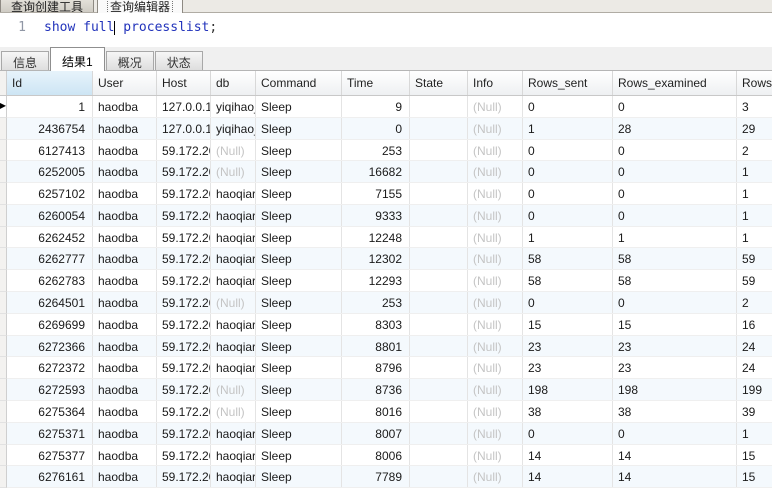  I want to click on window-tab: 查询创建工具, so click(47, 6).